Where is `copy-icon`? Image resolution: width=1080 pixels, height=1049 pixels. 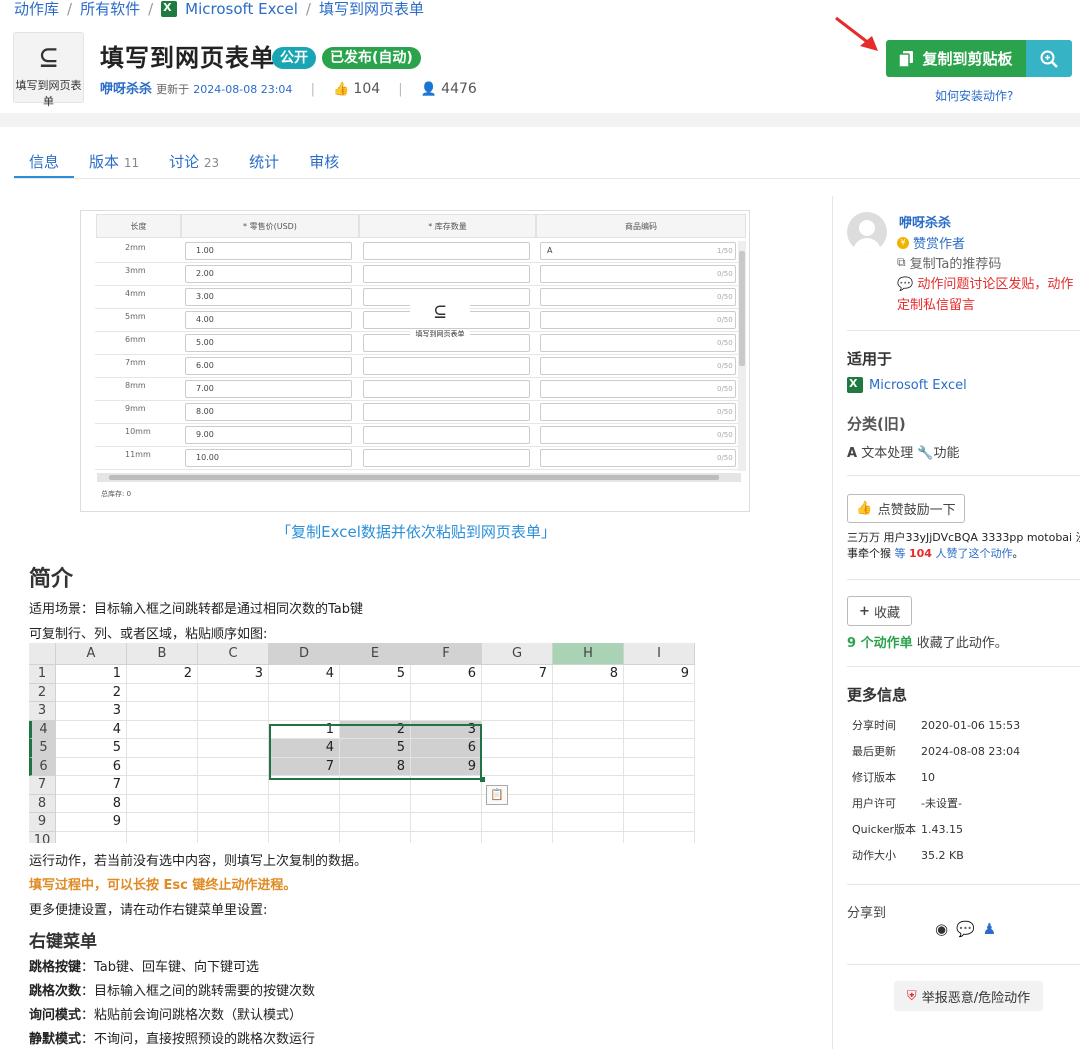 copy-icon is located at coordinates (906, 58).